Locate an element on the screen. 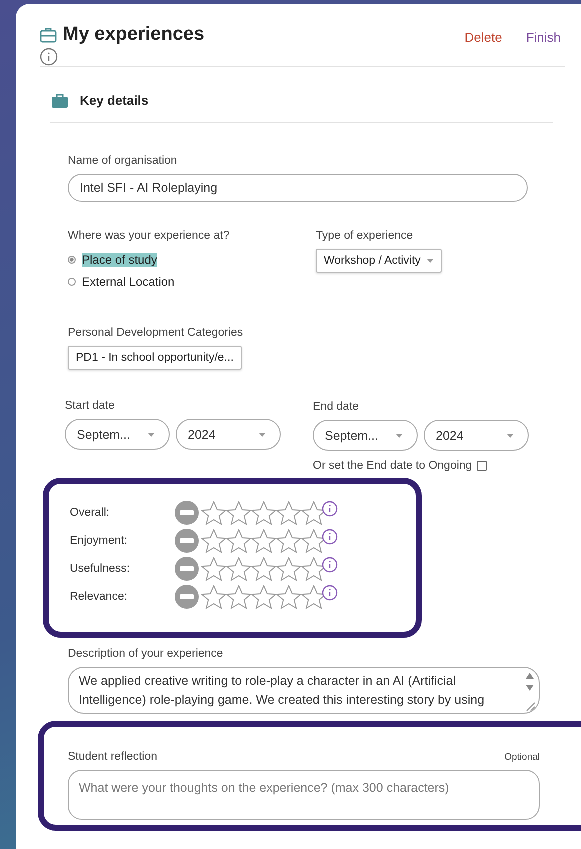 The image size is (581, 849). field-label: End date is located at coordinates (336, 407).